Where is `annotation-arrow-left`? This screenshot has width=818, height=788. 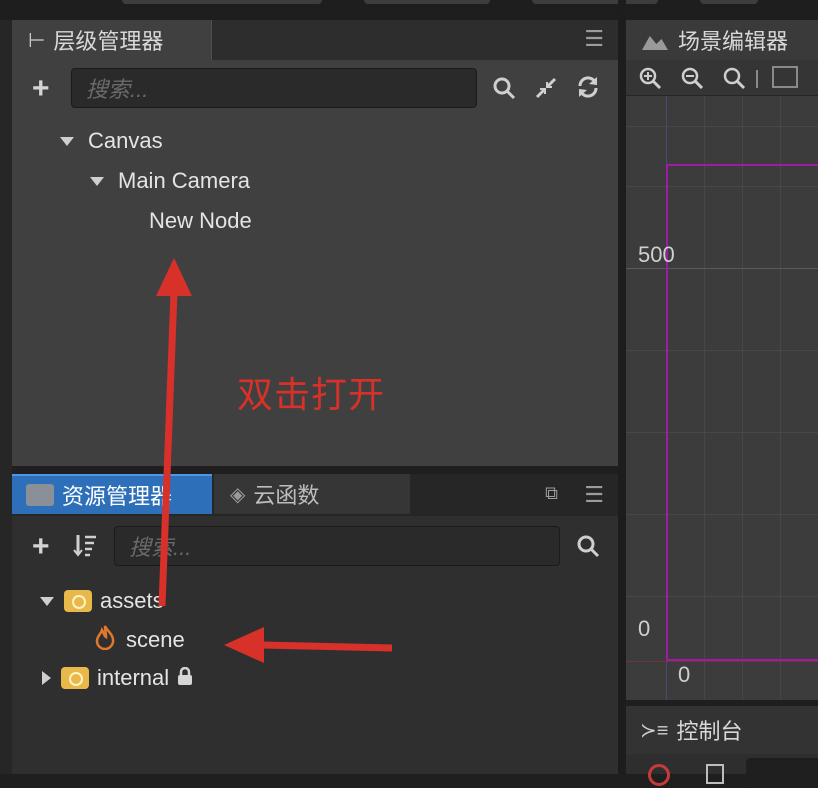 annotation-arrow-left is located at coordinates (327, 646).